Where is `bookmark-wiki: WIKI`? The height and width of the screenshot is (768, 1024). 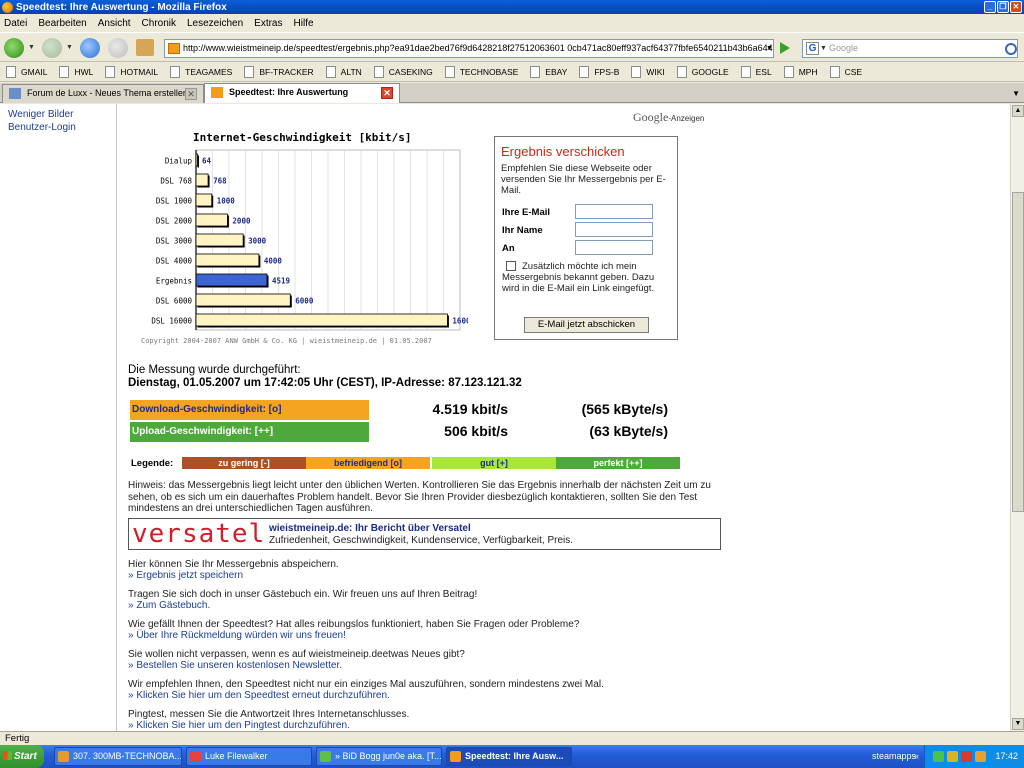
bookmark-wiki: WIKI is located at coordinates (648, 71).